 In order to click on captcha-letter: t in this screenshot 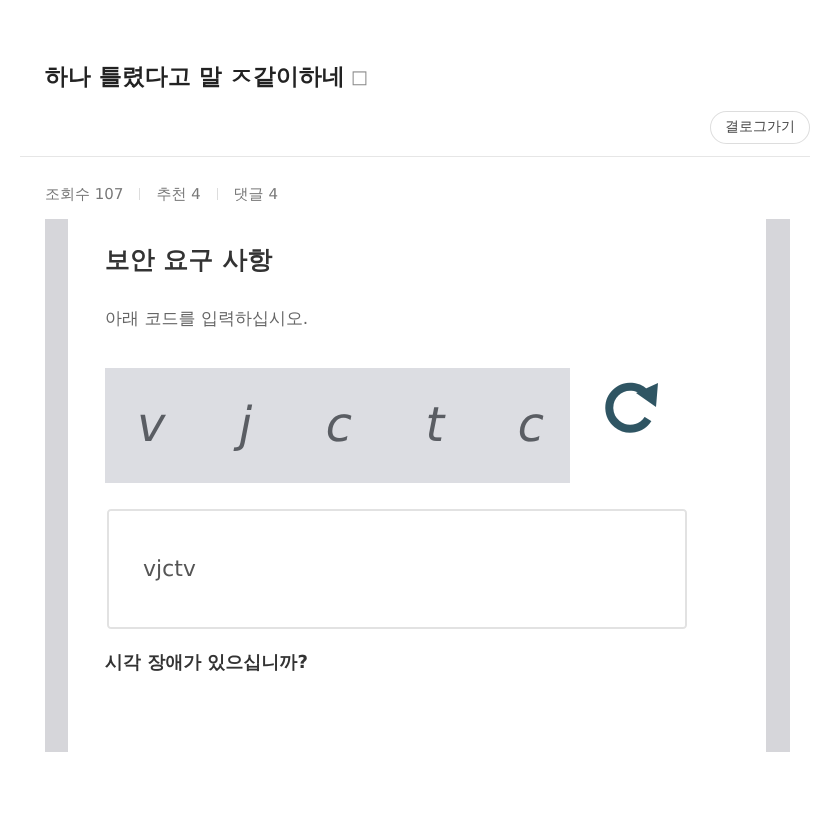, I will do `click(435, 426)`.